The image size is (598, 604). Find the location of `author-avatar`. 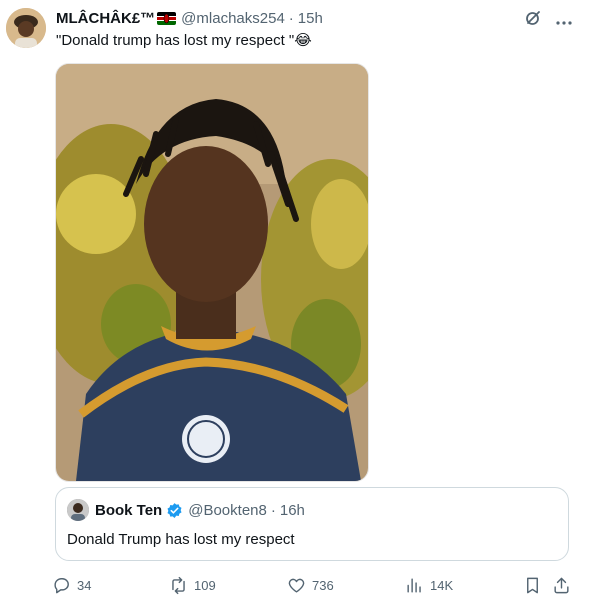

author-avatar is located at coordinates (26, 28).